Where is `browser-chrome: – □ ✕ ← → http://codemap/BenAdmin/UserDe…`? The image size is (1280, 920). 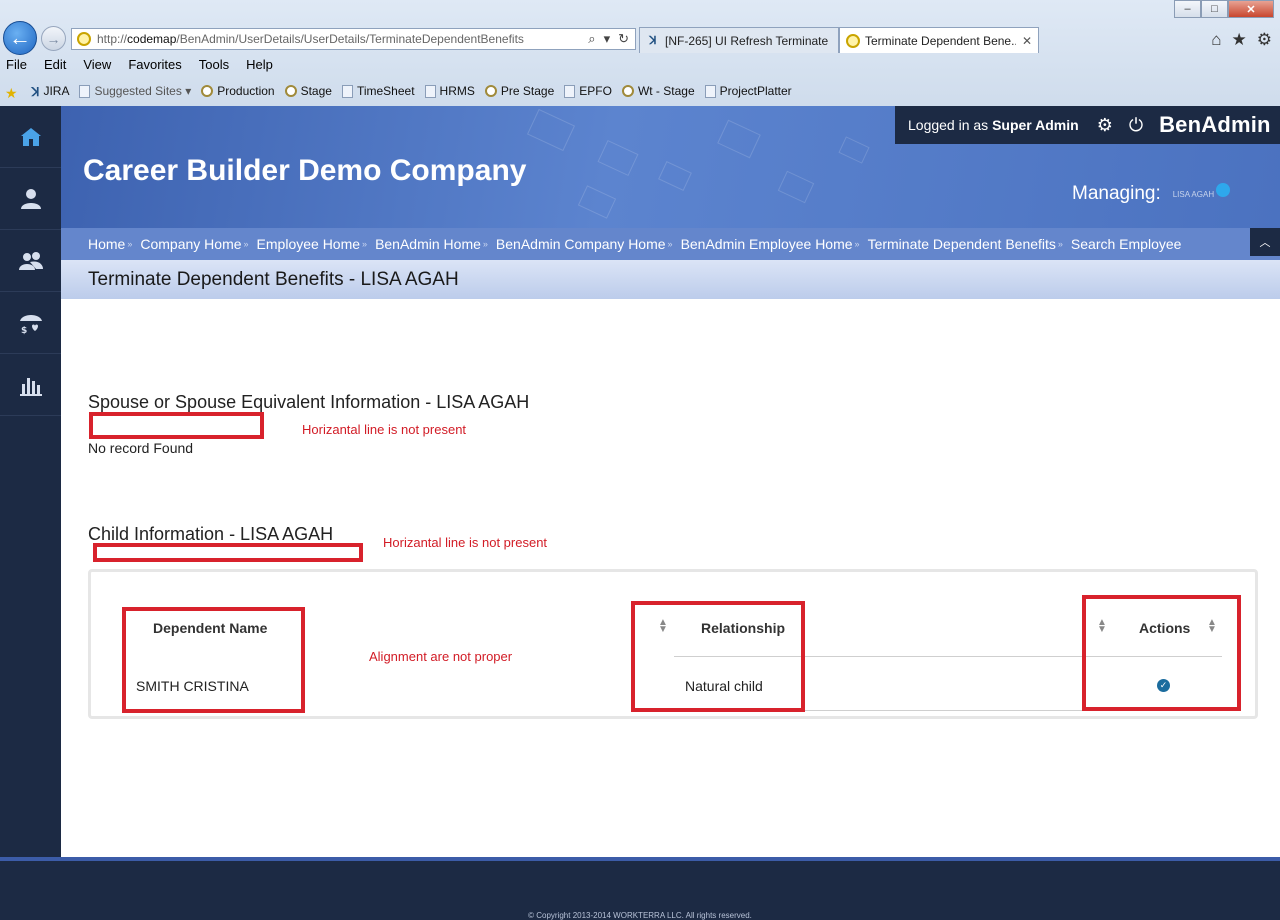 browser-chrome: – □ ✕ ← → http://codemap/BenAdmin/UserDe… is located at coordinates (640, 53).